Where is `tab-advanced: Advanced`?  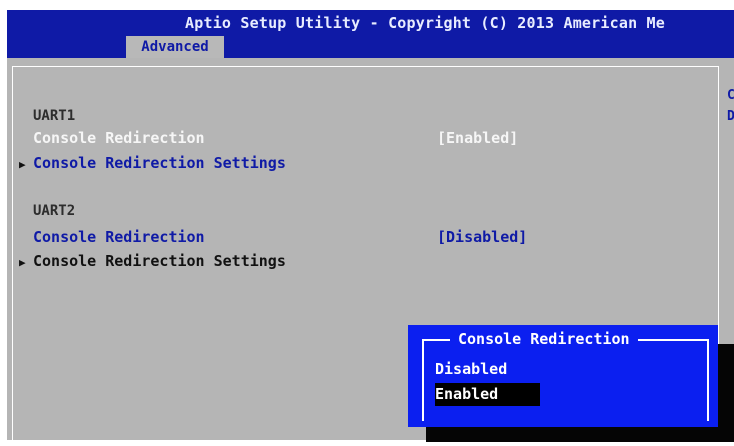 tab-advanced: Advanced is located at coordinates (175, 47).